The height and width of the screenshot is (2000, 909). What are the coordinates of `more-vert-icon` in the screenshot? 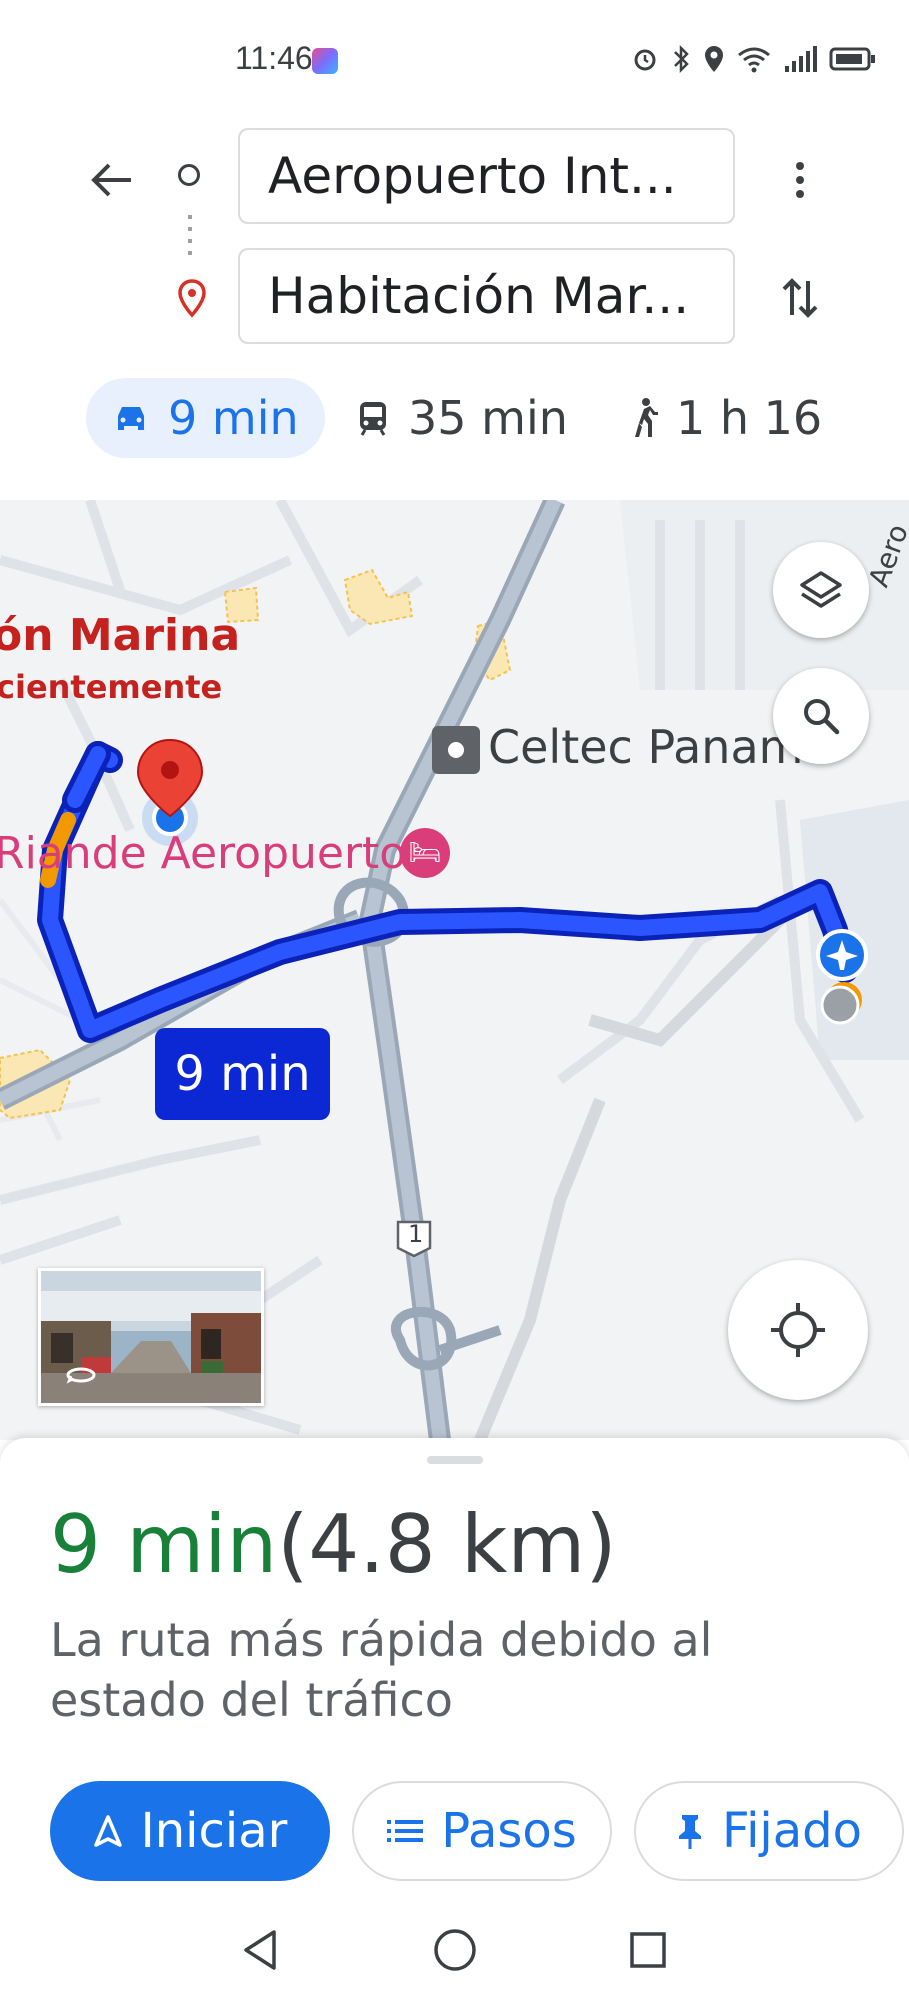 It's located at (800, 180).